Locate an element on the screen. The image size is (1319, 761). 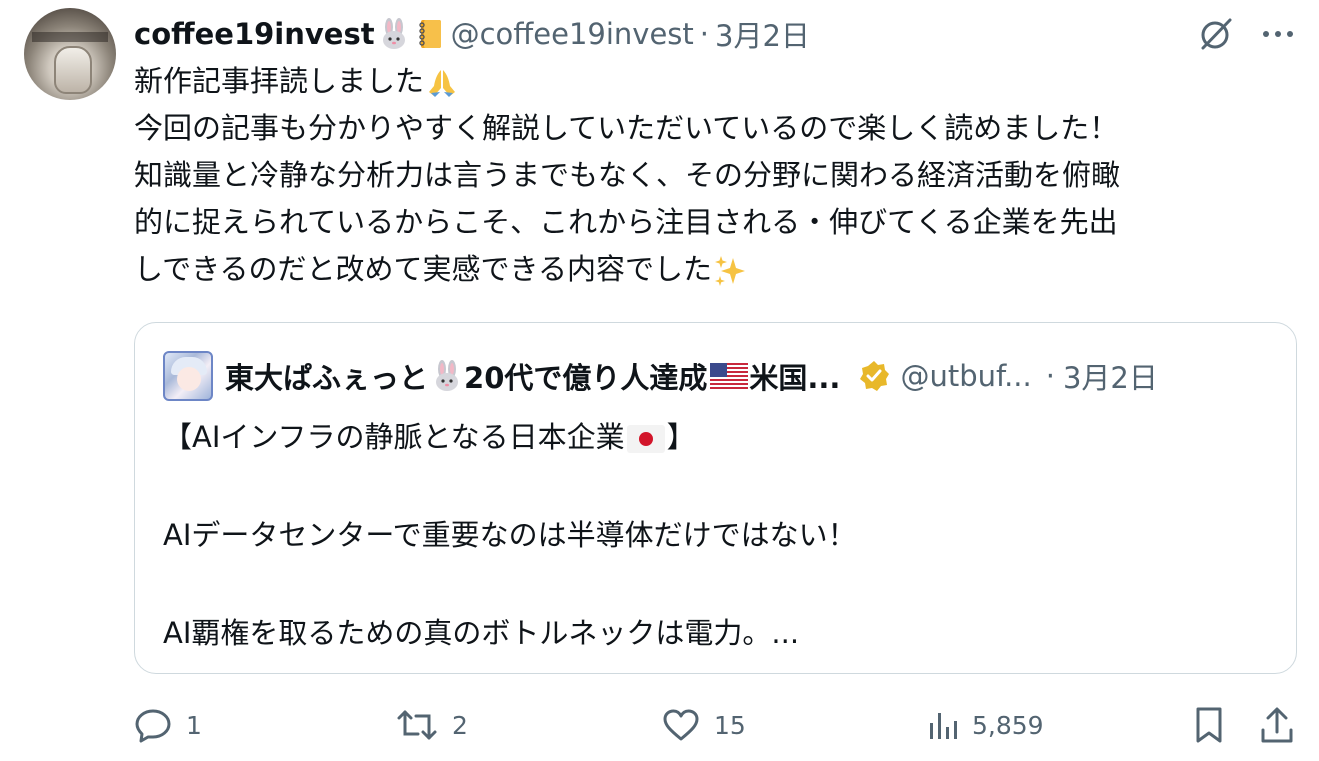
sparkles-emoji-icon is located at coordinates (730, 271).